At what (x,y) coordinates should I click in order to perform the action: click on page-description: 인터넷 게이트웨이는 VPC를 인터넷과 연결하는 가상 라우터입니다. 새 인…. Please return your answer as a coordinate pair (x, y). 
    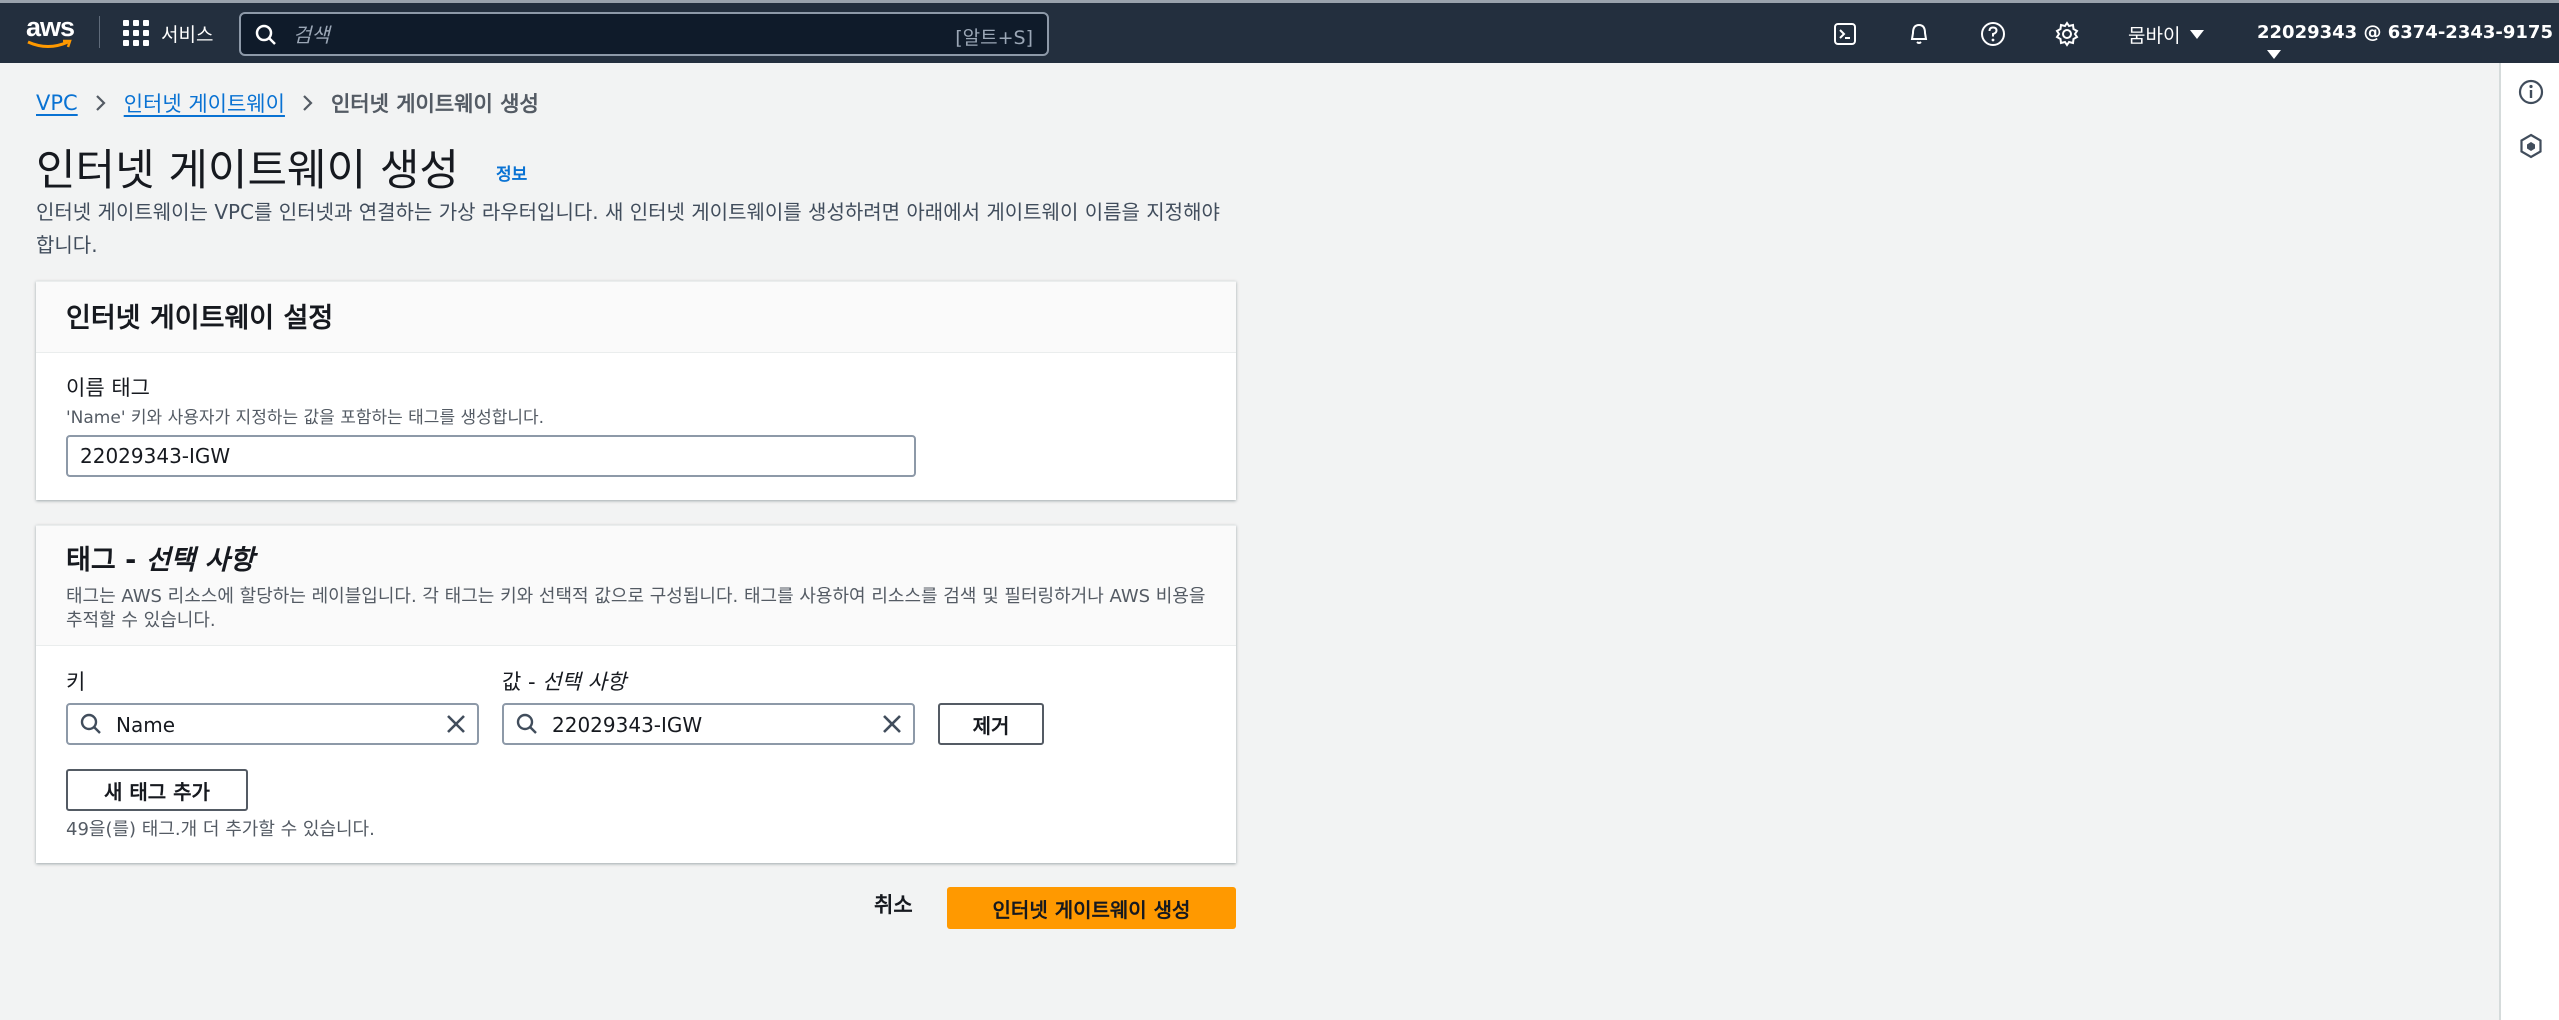
    Looking at the image, I should click on (628, 228).